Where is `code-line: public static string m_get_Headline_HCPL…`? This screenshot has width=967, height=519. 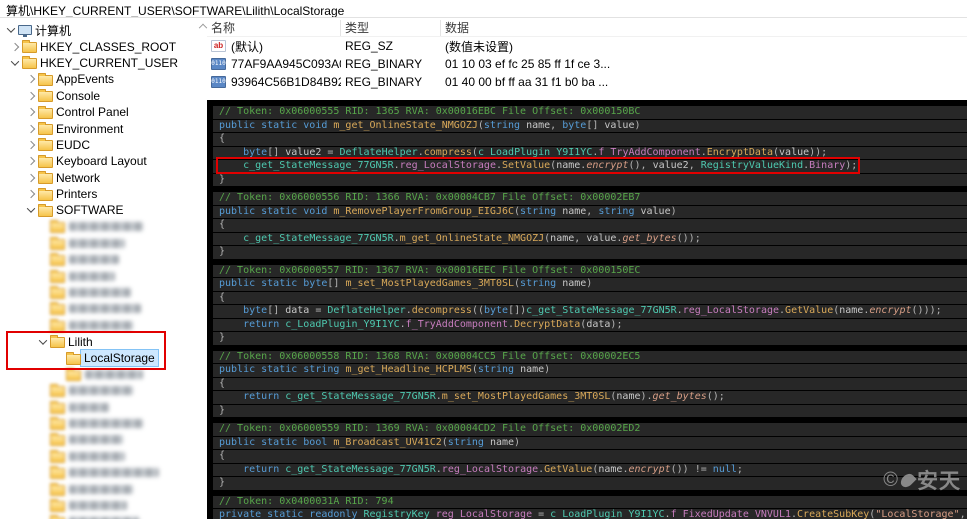 code-line: public static string m_get_Headline_HCPL… is located at coordinates (590, 370).